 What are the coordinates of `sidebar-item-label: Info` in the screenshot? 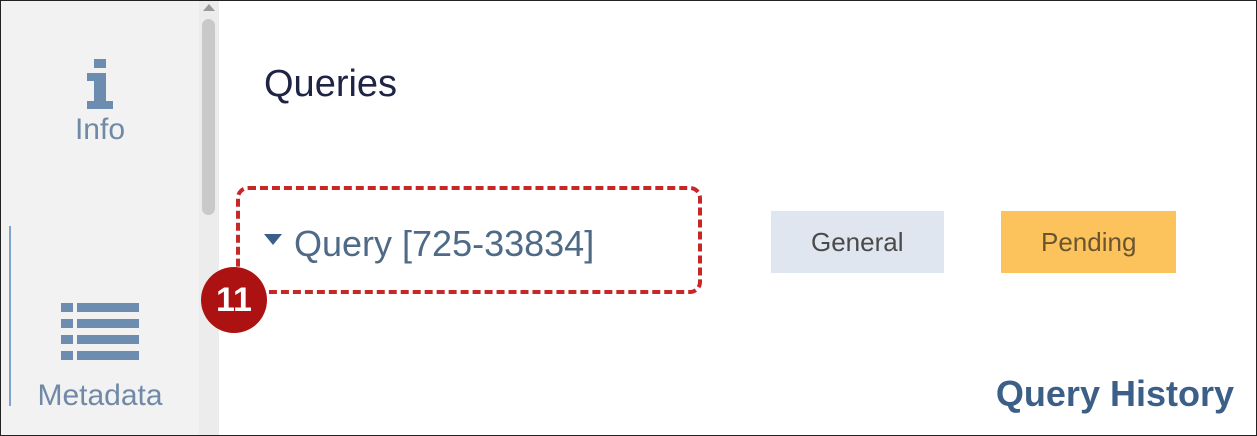 It's located at (100, 129).